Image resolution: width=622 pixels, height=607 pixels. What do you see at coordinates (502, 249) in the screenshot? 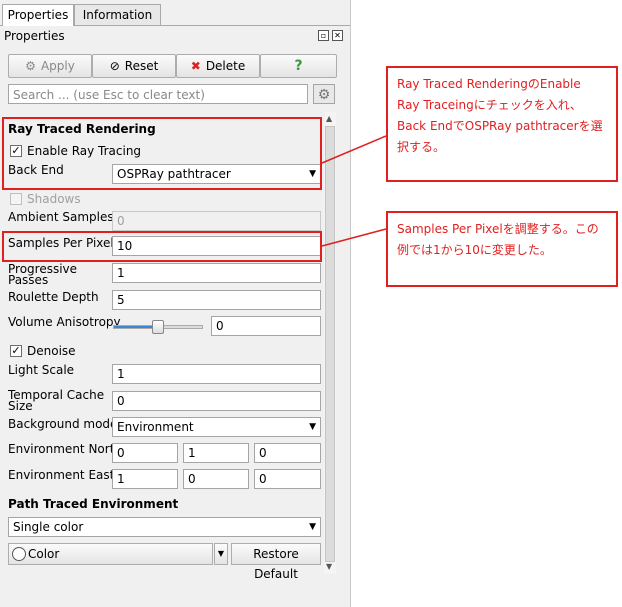
I see `callout-box-2: Samples Per Pixelを調整する。この例では1から10に変更した。` at bounding box center [502, 249].